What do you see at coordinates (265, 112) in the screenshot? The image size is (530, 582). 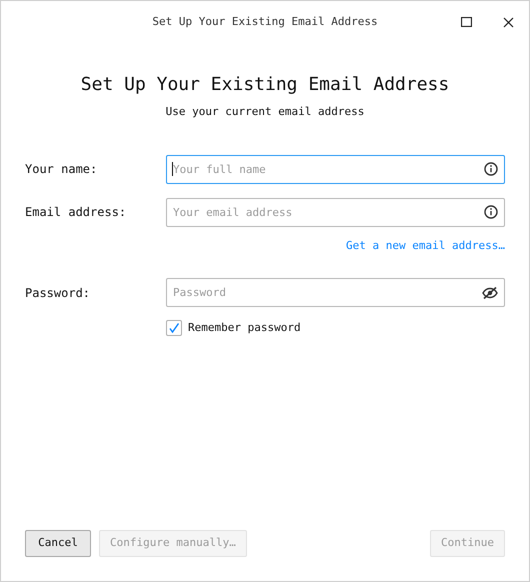 I see `subheading: Use your current email address` at bounding box center [265, 112].